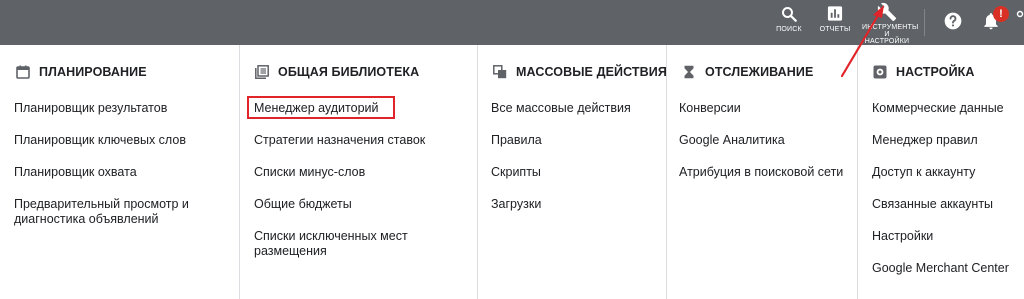  I want to click on link-business-data: Коммерческие данные, so click(938, 108).